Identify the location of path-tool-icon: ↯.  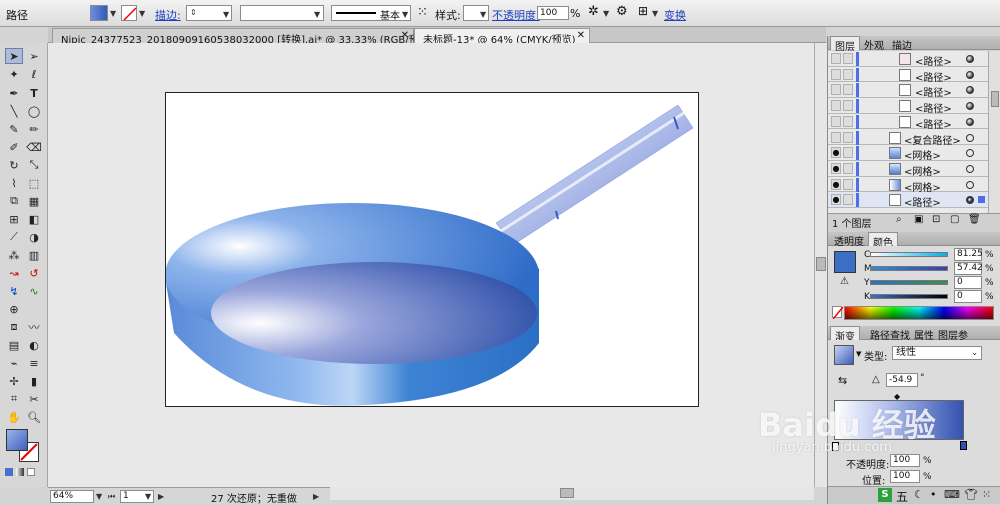
(14, 291).